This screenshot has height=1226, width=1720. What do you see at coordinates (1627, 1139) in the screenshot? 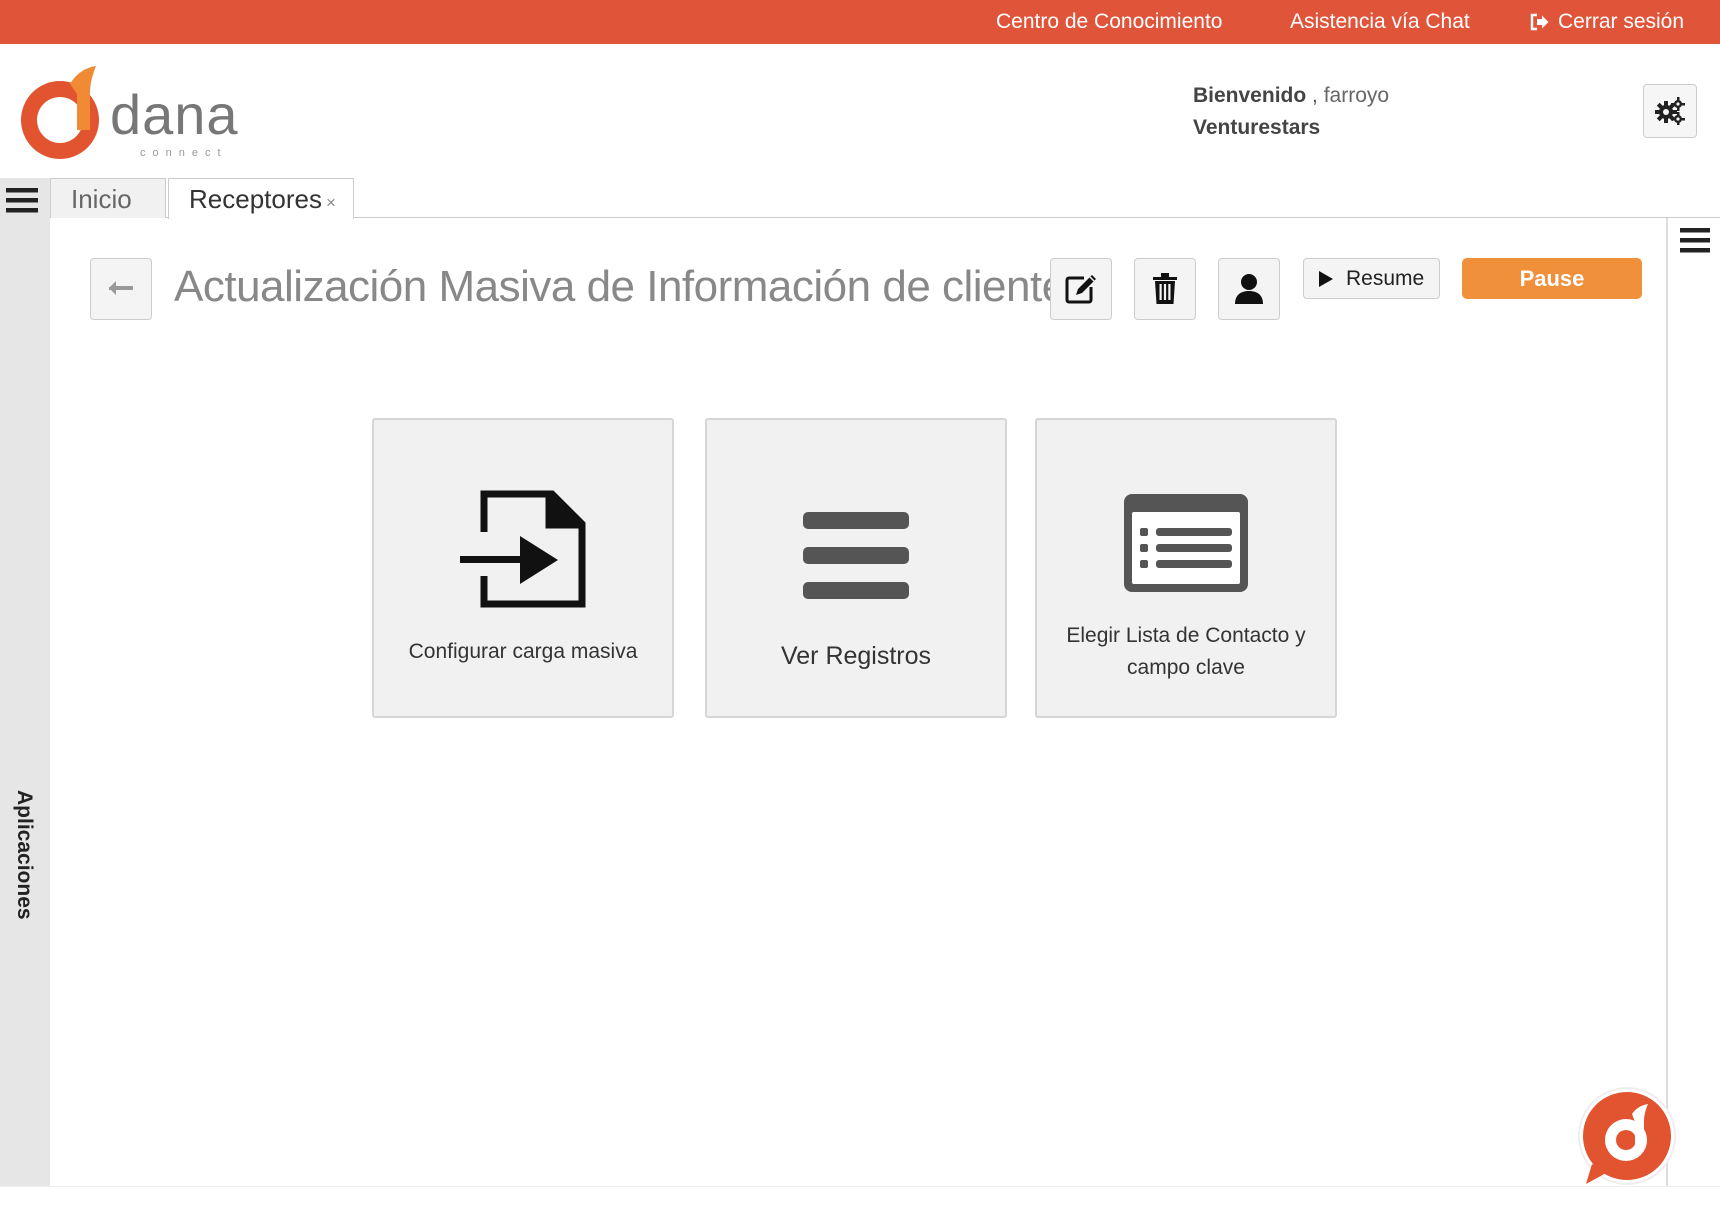
I see `chat-bubble-button` at bounding box center [1627, 1139].